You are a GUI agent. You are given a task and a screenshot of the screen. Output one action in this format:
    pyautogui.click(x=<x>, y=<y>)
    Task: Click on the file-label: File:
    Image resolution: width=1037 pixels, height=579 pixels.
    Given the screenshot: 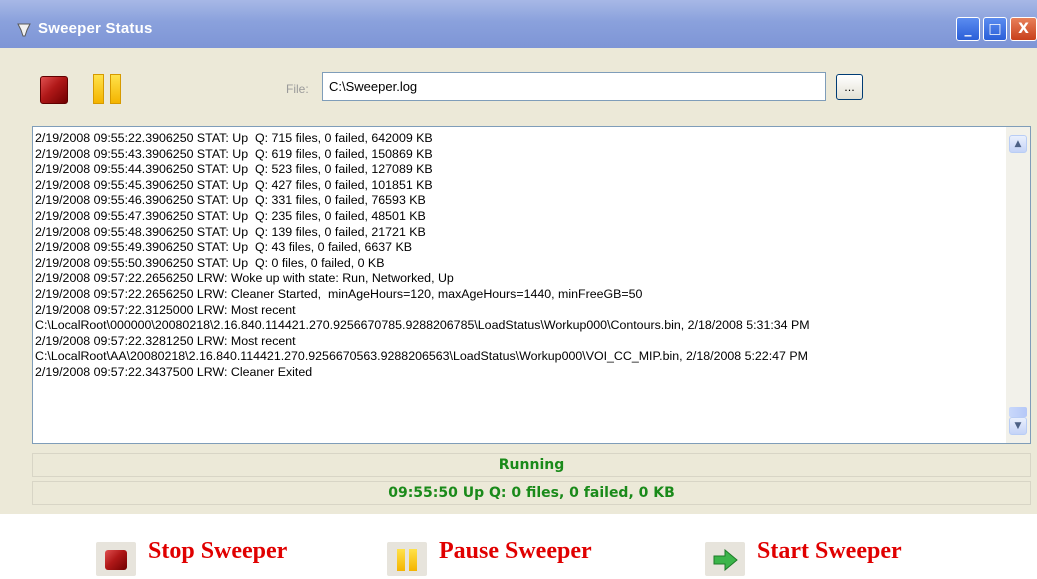 What is the action you would take?
    pyautogui.click(x=297, y=89)
    